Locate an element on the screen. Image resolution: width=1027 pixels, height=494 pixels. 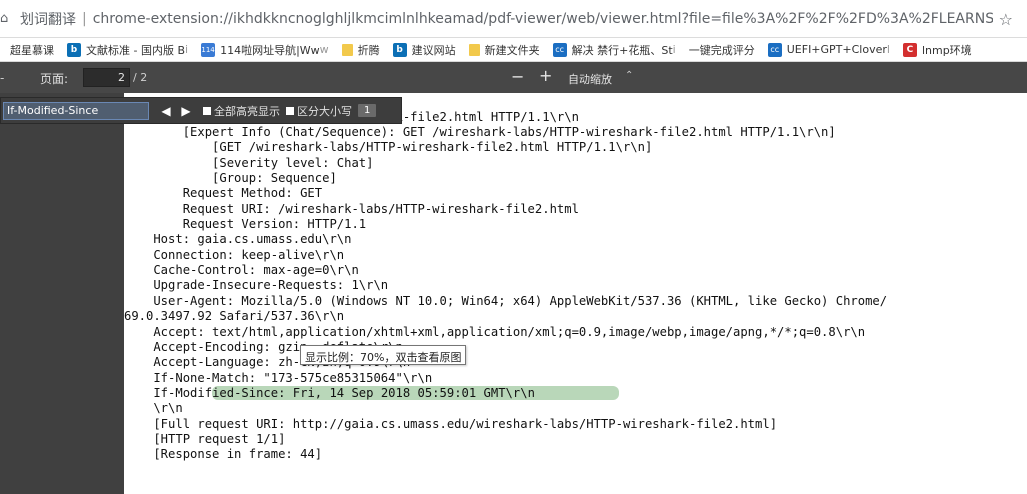
highlight-all-label: 全部高亮显示 is located at coordinates (247, 111).